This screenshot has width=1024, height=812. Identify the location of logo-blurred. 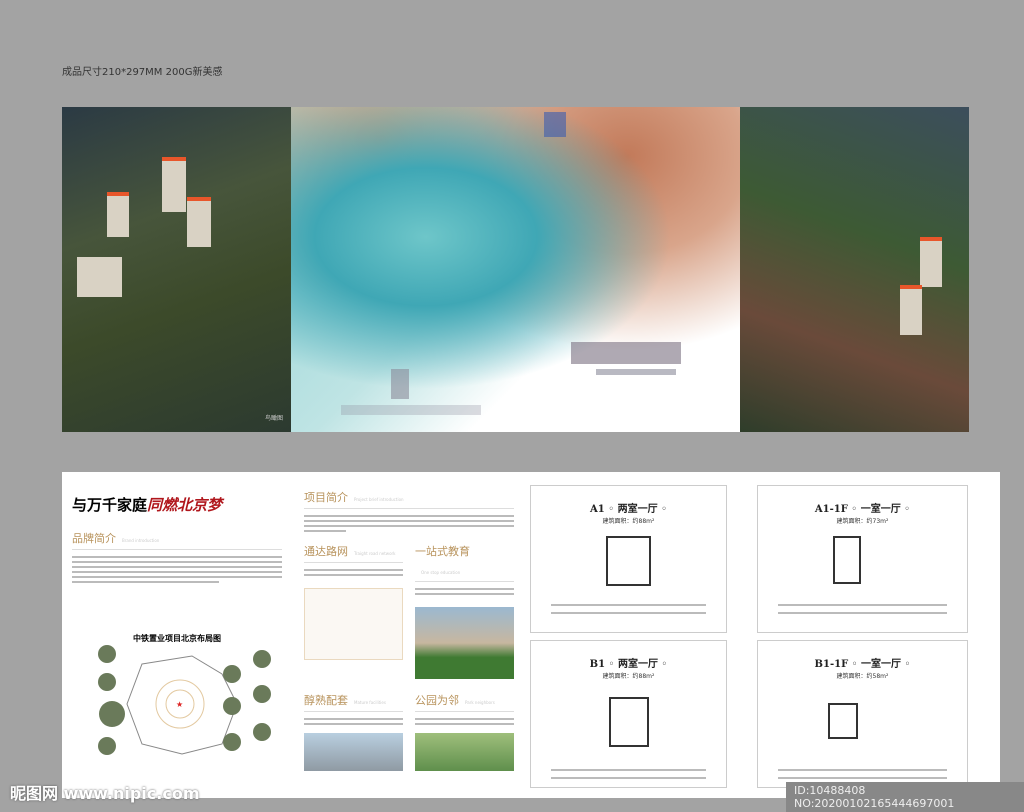
(555, 124).